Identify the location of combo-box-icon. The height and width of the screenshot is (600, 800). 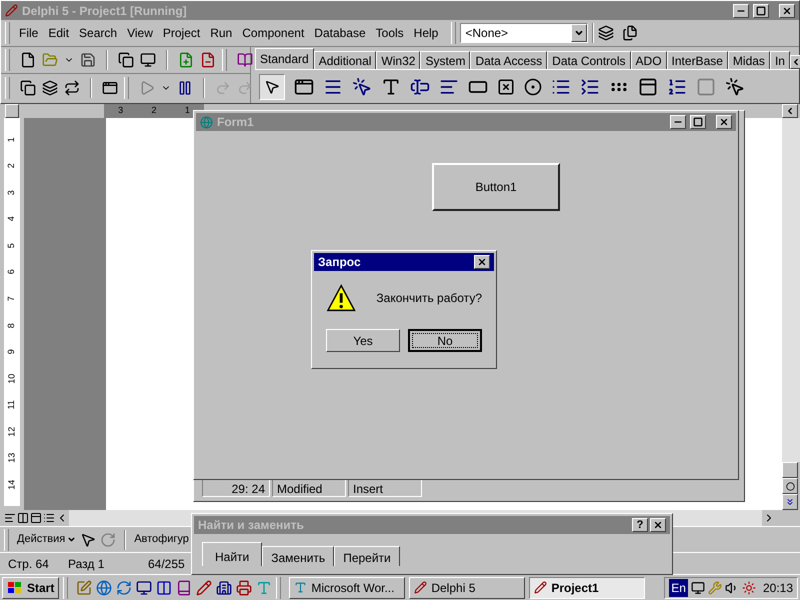
(590, 86).